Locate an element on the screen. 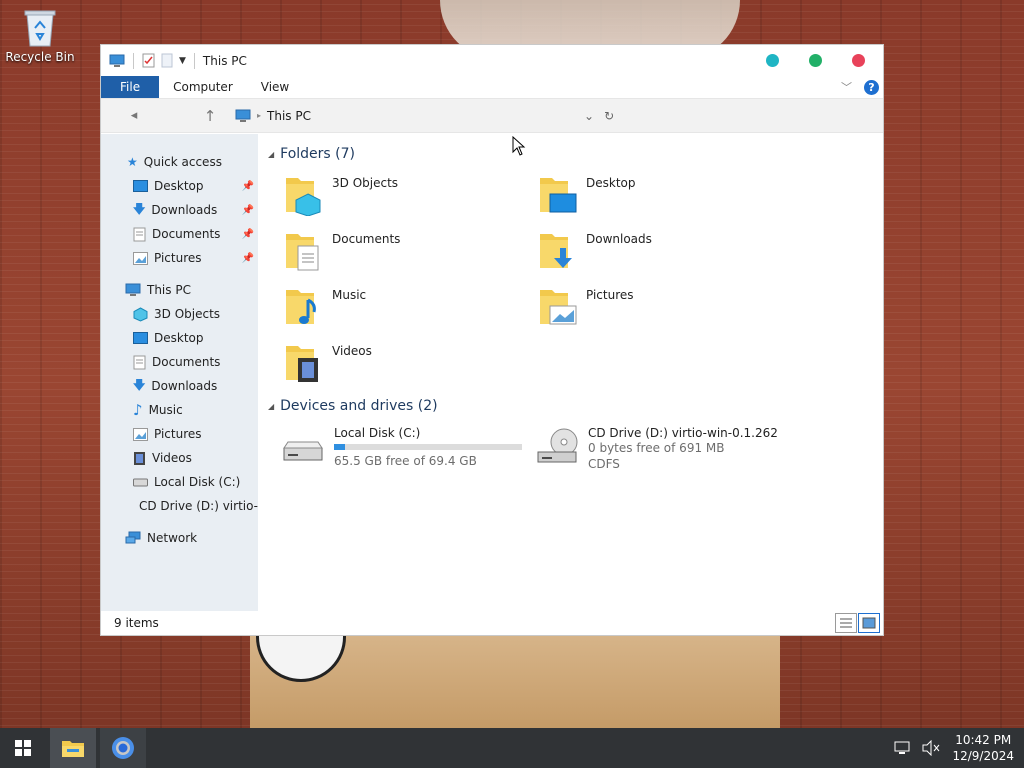 The image size is (1024, 768). maximize-button is located at coordinates (815, 60).